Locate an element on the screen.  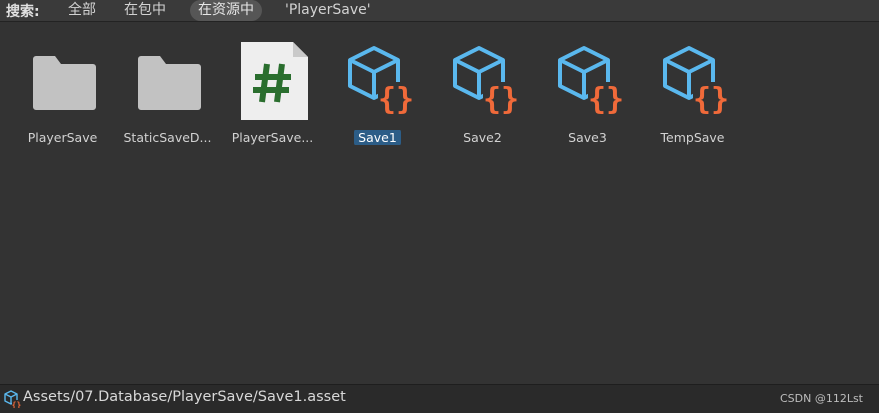
watermark: CSDN @112Lst is located at coordinates (821, 398).